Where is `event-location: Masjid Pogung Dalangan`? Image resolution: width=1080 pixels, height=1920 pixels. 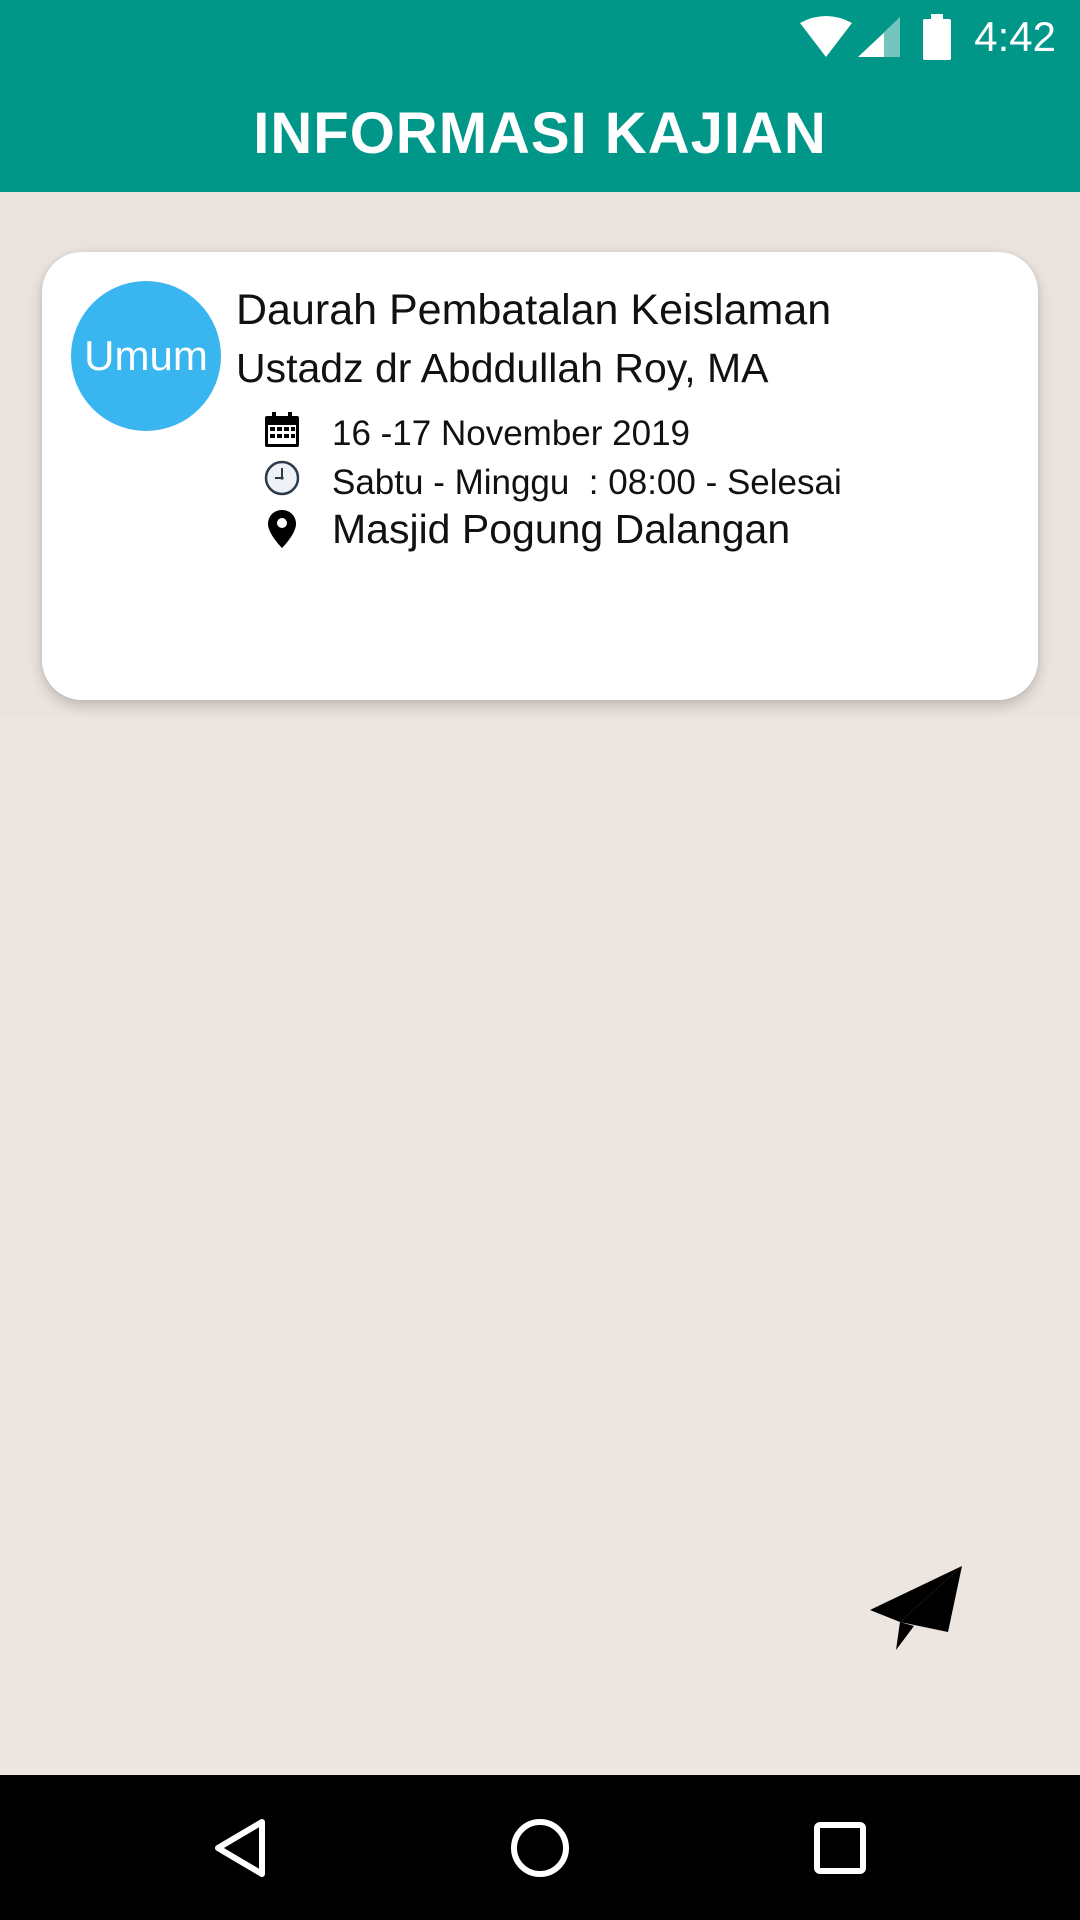
event-location: Masjid Pogung Dalangan is located at coordinates (561, 529).